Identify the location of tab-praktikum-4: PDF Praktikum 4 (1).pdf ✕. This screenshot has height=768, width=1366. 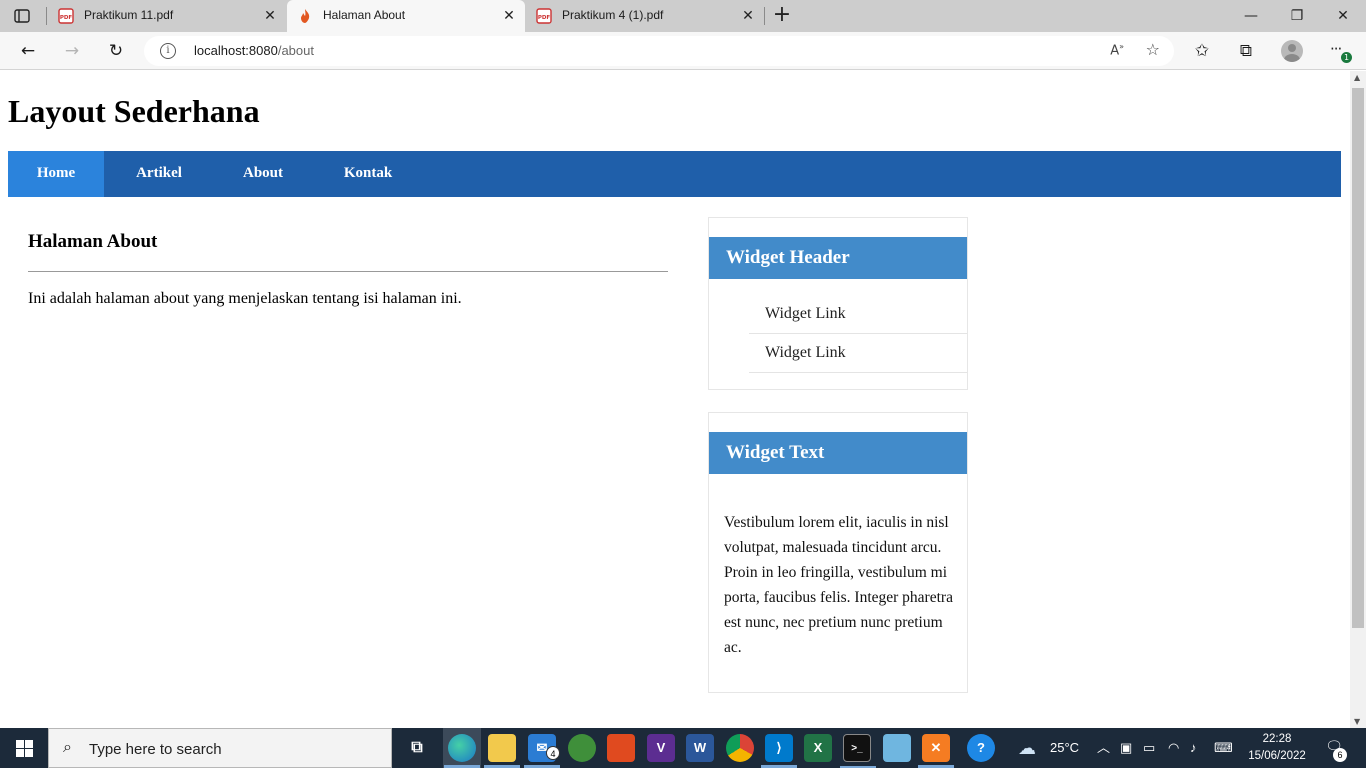
(645, 16).